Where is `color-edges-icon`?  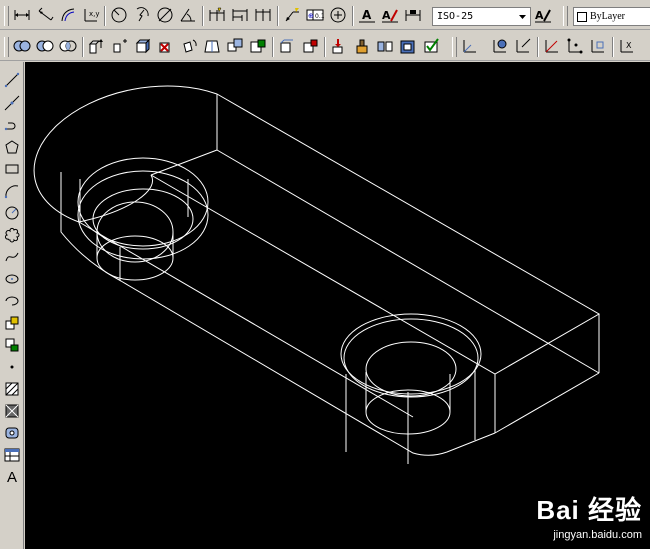 color-edges-icon is located at coordinates (310, 46).